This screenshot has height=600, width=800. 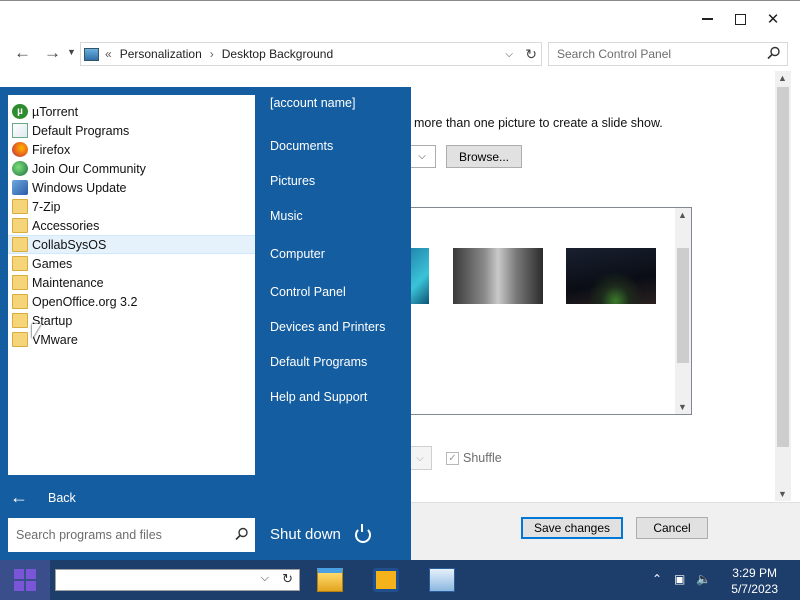 What do you see at coordinates (69, 244) in the screenshot?
I see `program-label: CollabSysOS` at bounding box center [69, 244].